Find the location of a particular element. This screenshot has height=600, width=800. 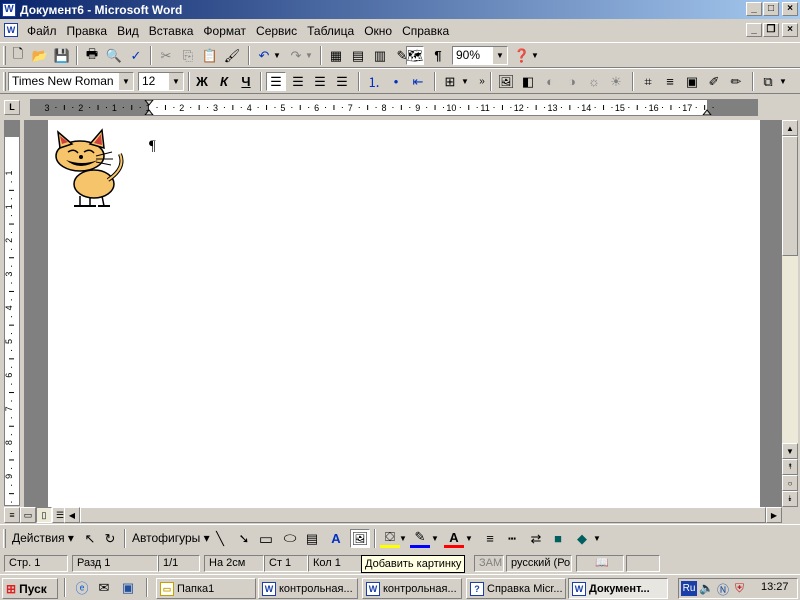

columns-icon: ▥ is located at coordinates (380, 55).